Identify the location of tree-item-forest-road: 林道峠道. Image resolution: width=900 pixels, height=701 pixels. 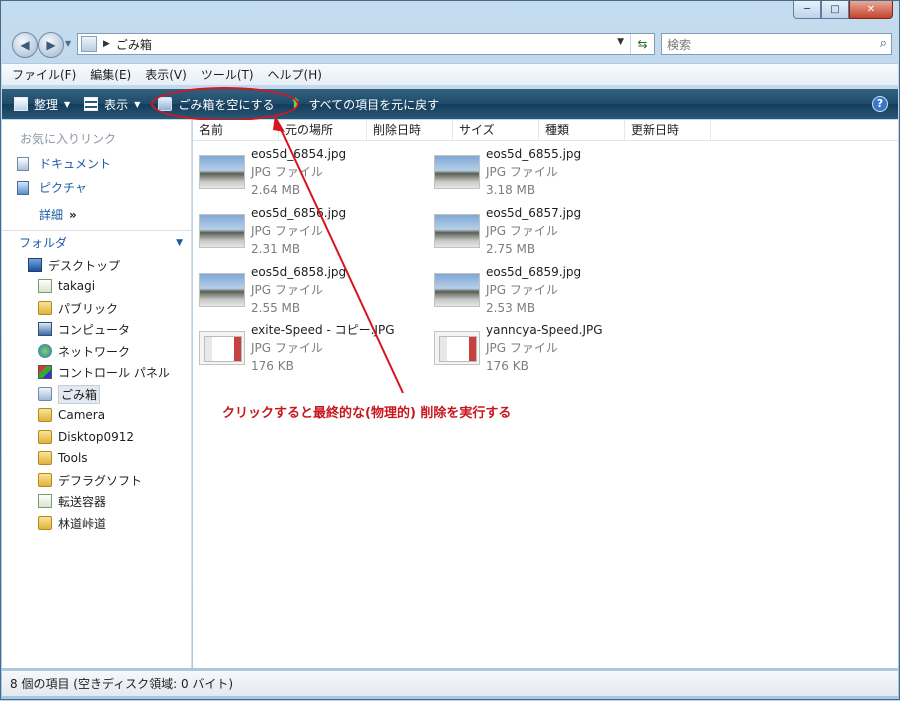
(72, 523).